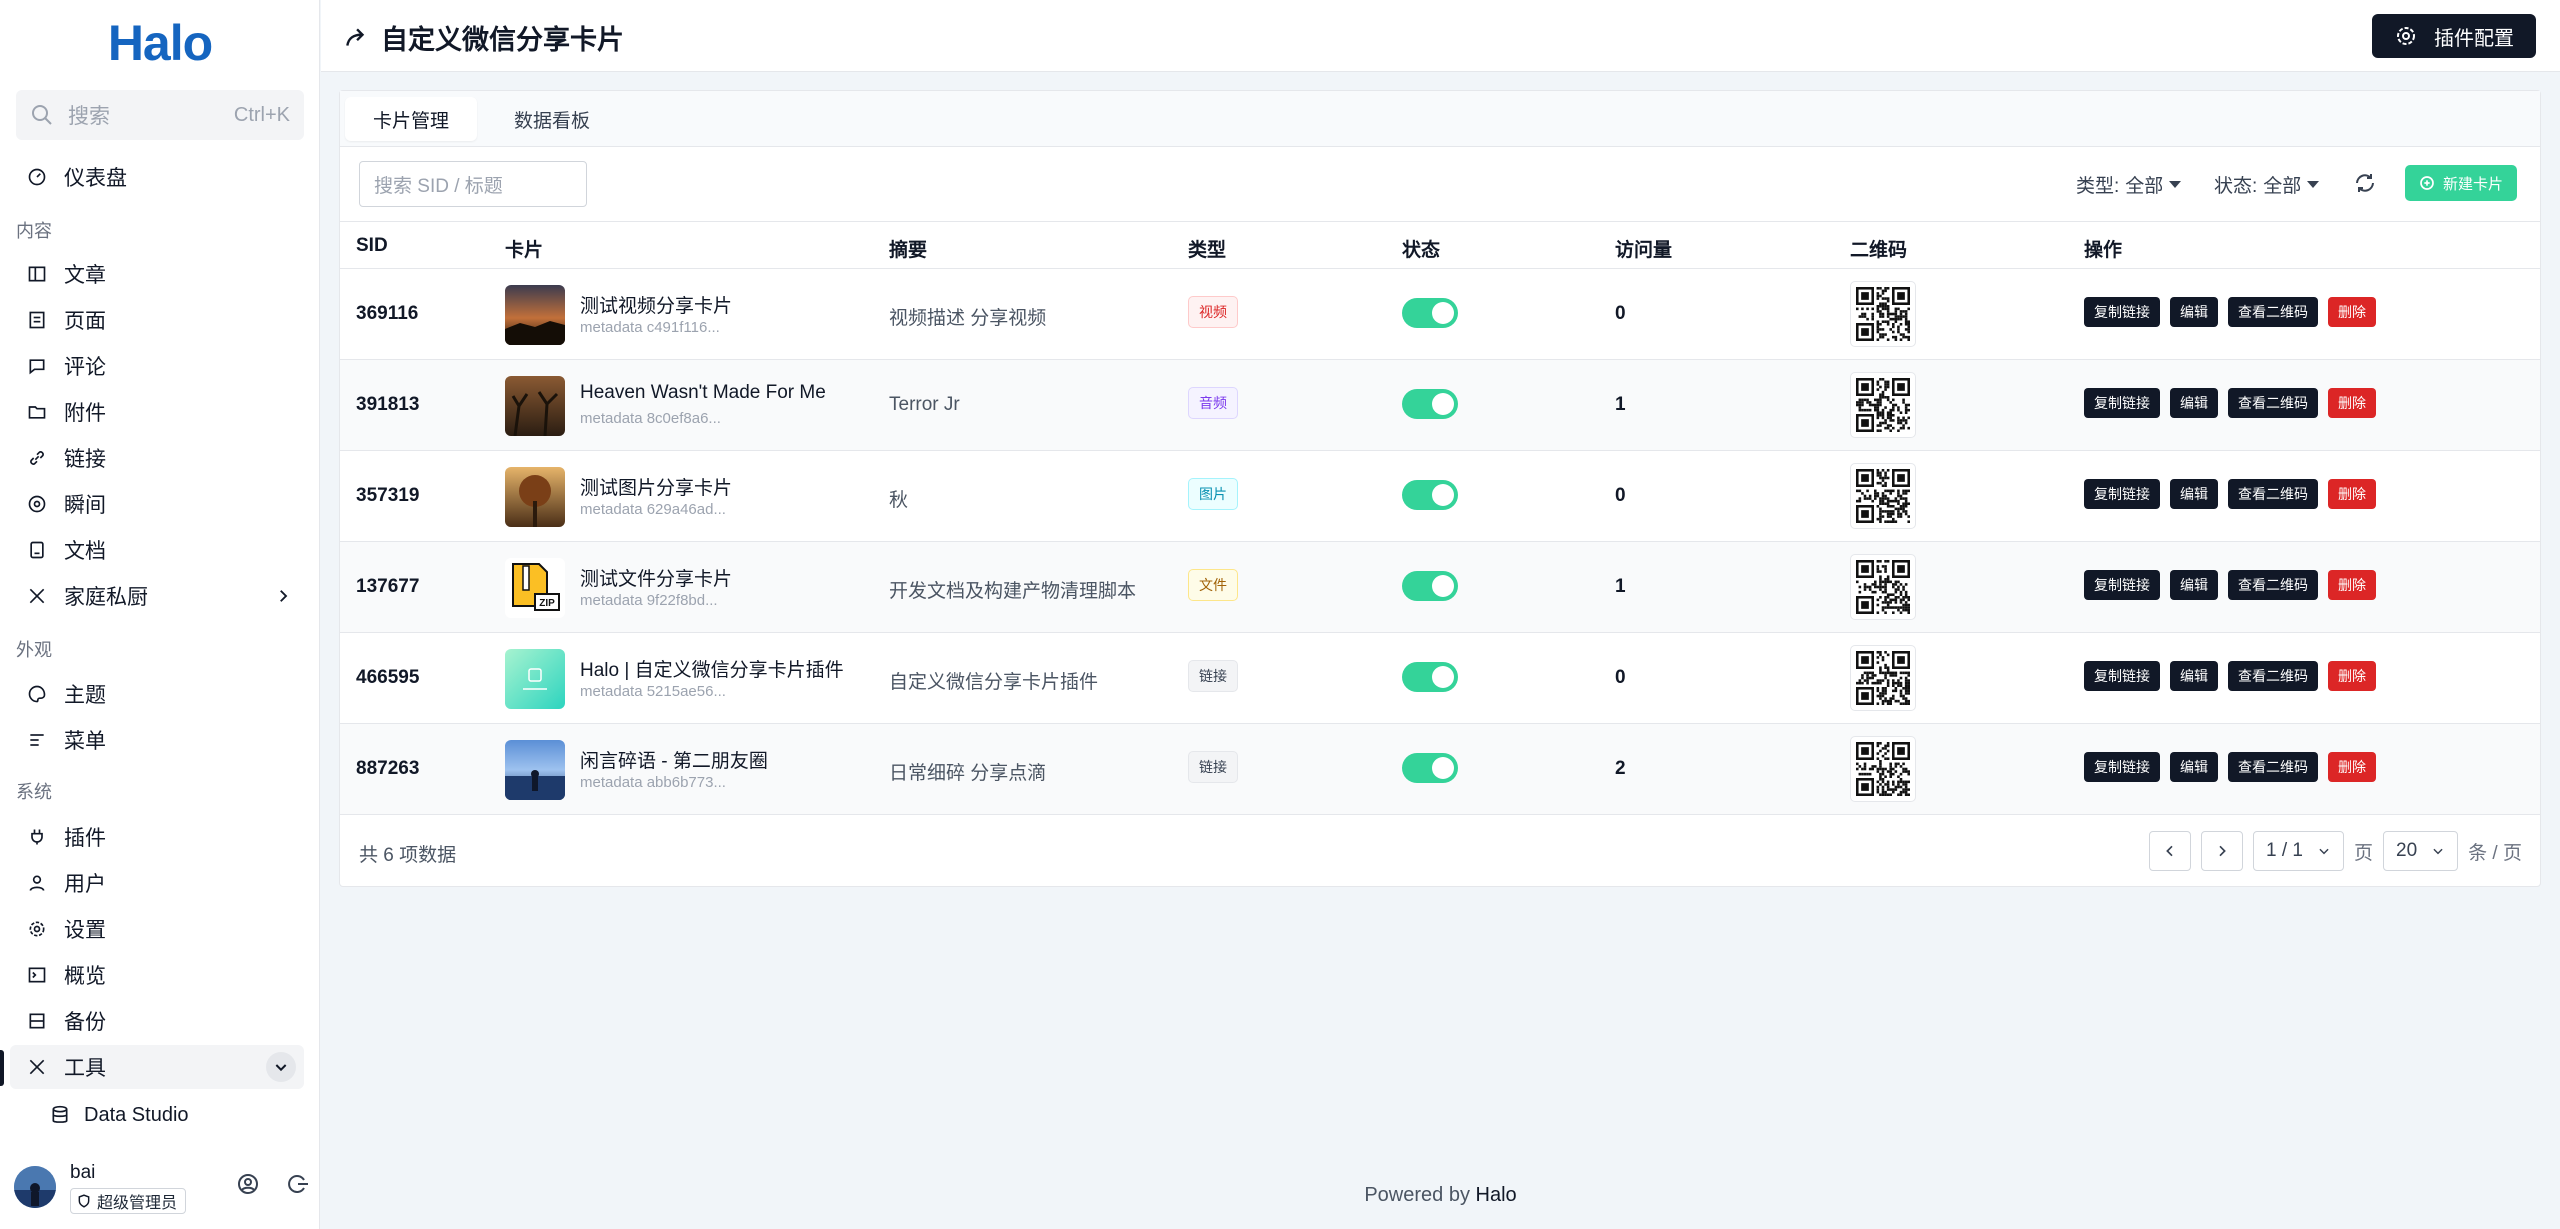 The image size is (2560, 1229). Describe the element at coordinates (157, 320) in the screenshot. I see `sidebar-item-pages: 页面` at that location.